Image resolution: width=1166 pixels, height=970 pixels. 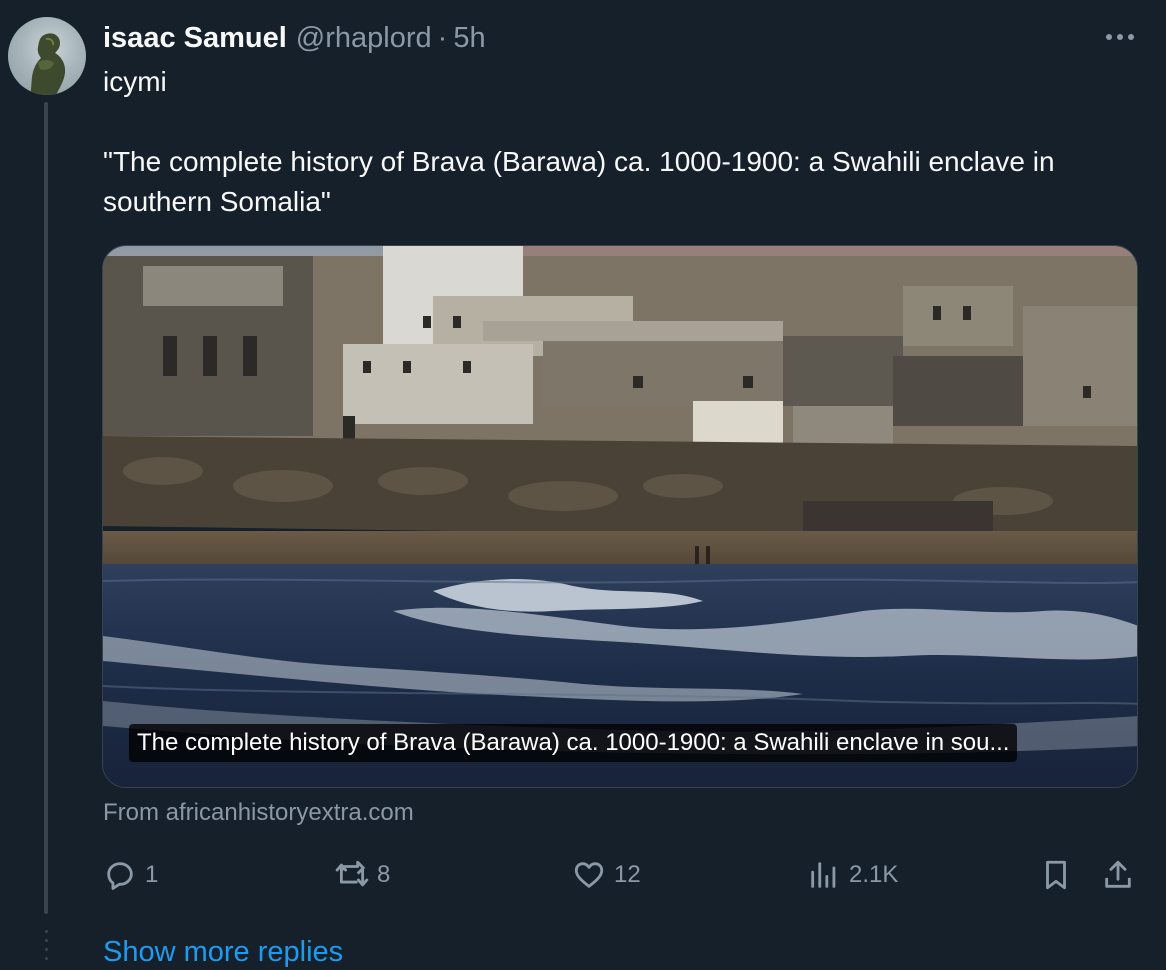 I want to click on share-button, so click(x=1118, y=875).